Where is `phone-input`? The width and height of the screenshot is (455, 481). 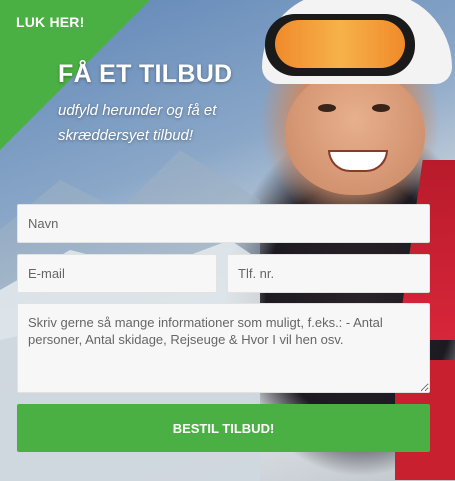
phone-input is located at coordinates (328, 273).